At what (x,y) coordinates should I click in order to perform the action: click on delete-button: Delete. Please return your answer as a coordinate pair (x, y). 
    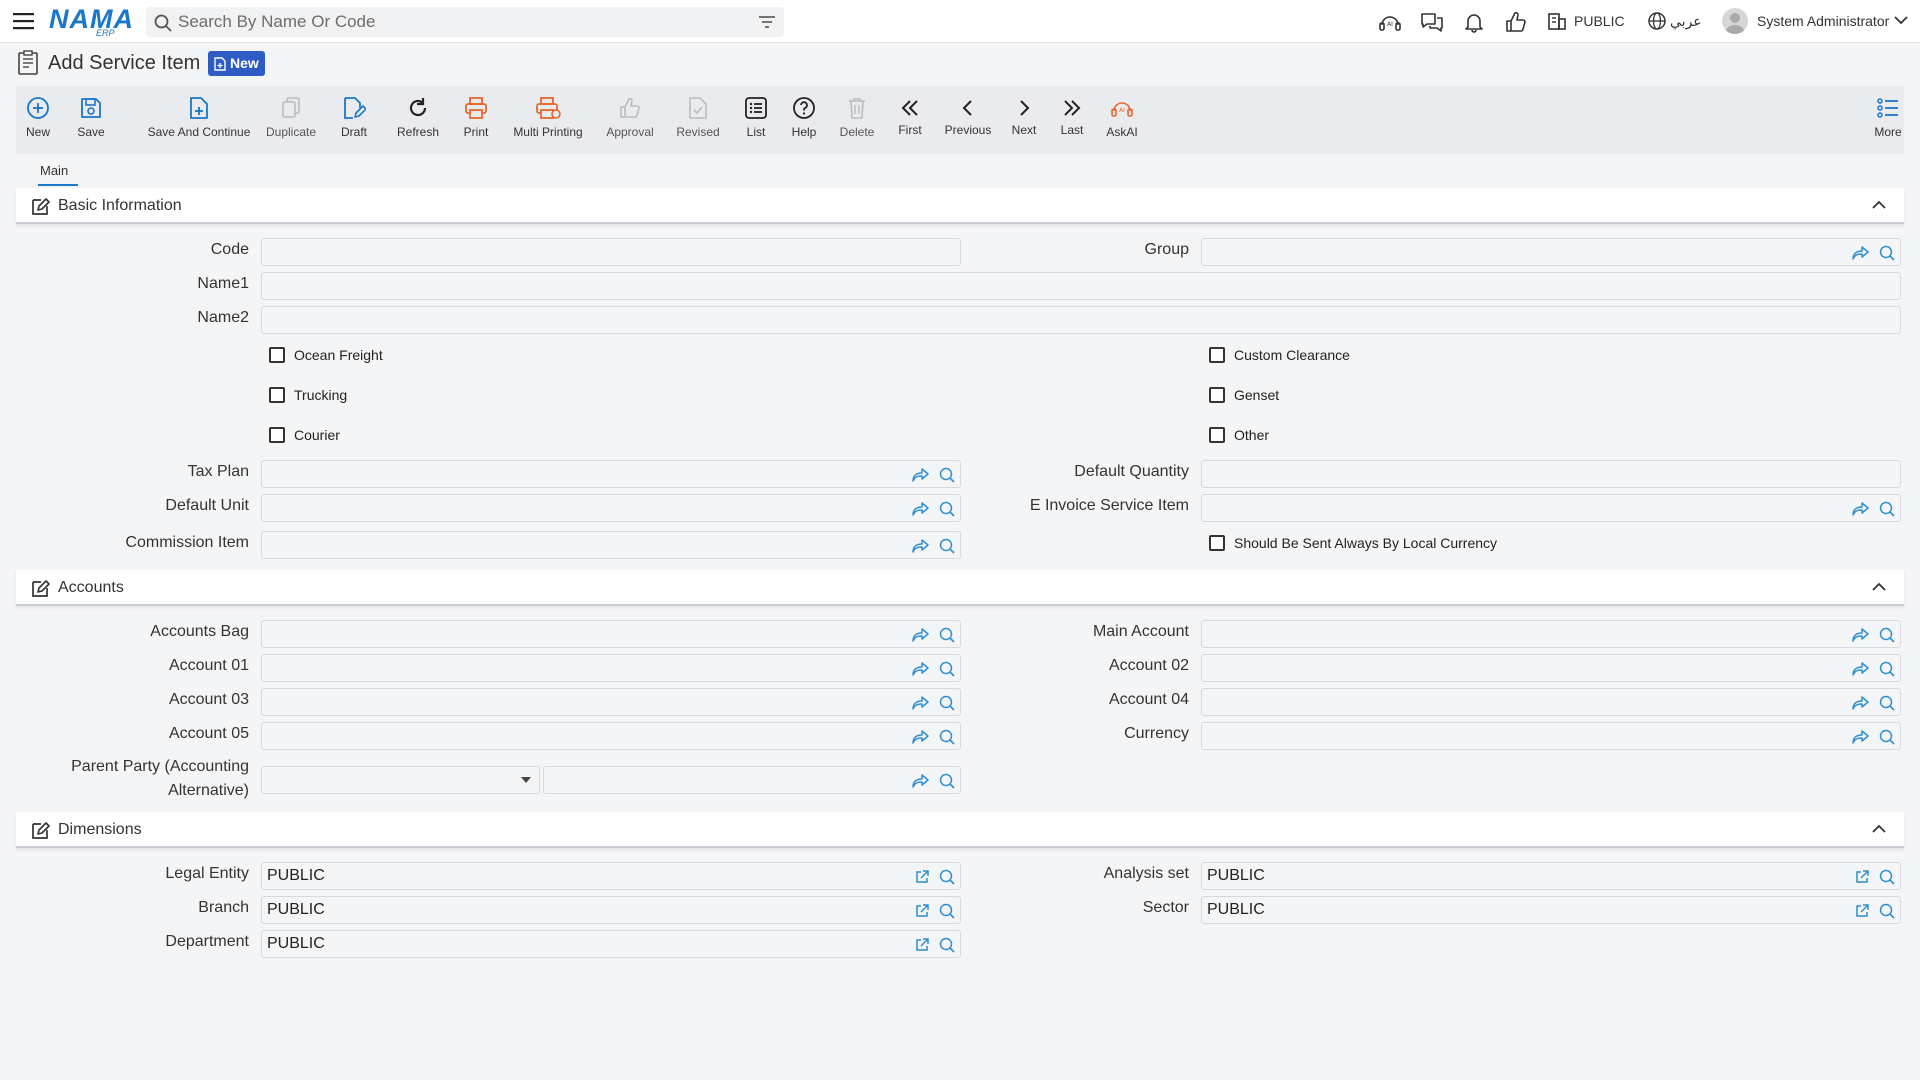
    Looking at the image, I should click on (857, 120).